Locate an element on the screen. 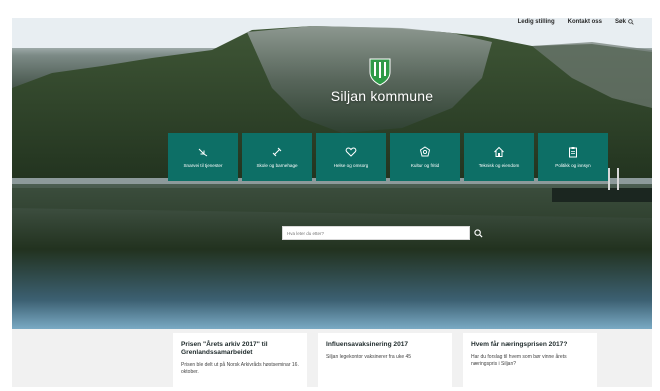 Image resolution: width=660 pixels, height=391 pixels. shortcut-icon is located at coordinates (203, 152).